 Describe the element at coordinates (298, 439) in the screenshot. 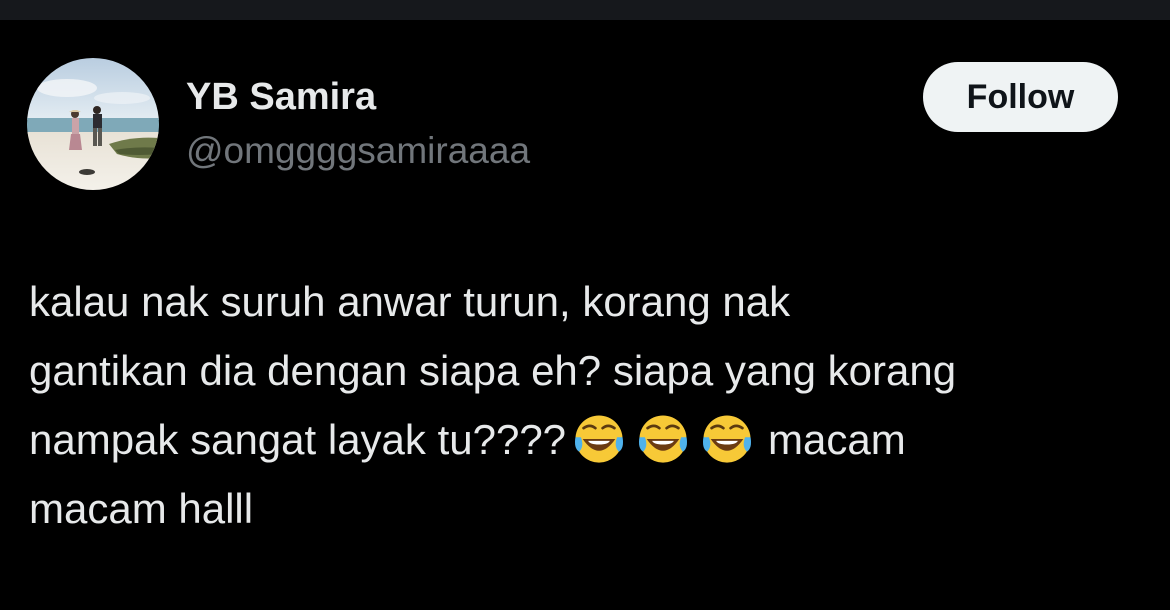

I see `tweet-line-text: nampak sangat layak tu????` at that location.